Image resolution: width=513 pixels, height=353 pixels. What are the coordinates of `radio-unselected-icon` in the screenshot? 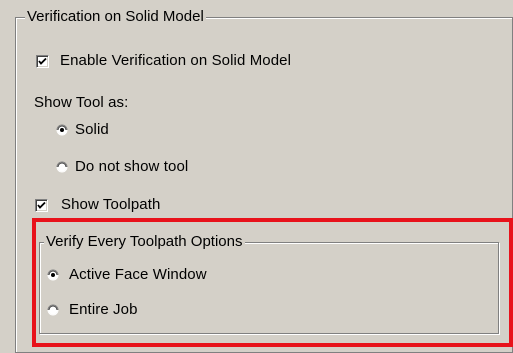 It's located at (62, 167).